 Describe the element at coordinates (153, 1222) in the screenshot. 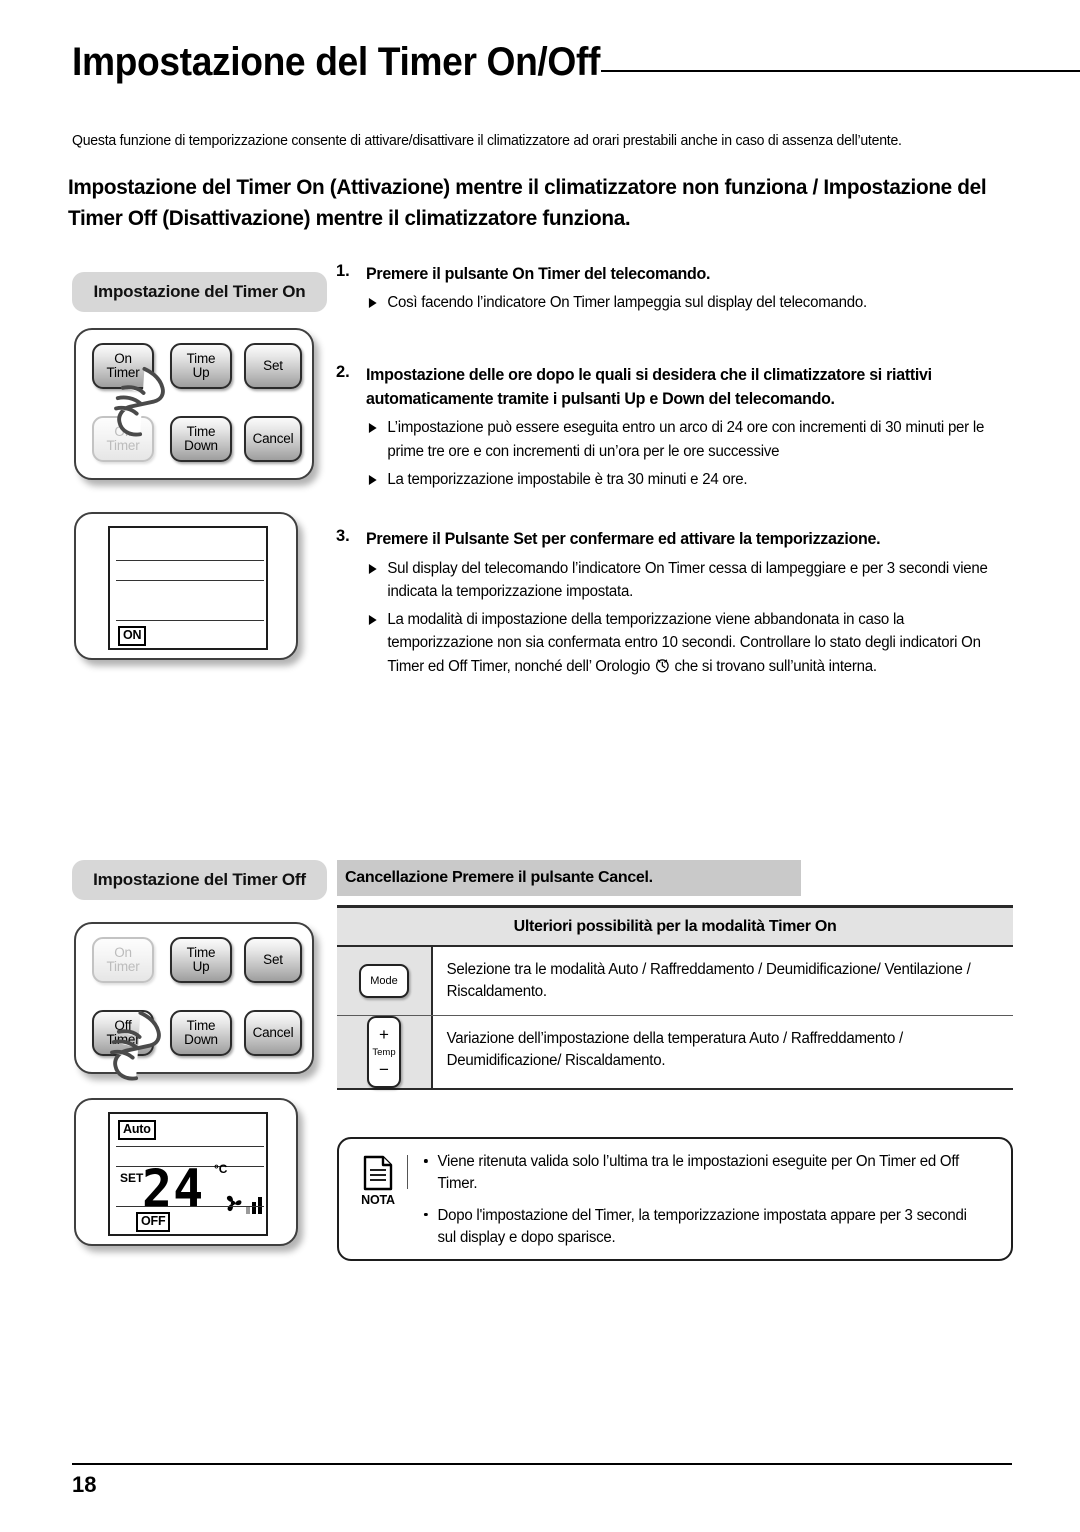

I see `lcd-off-badge: OFF` at that location.